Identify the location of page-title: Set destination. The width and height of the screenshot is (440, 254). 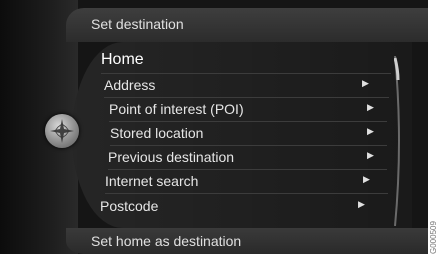
(137, 24).